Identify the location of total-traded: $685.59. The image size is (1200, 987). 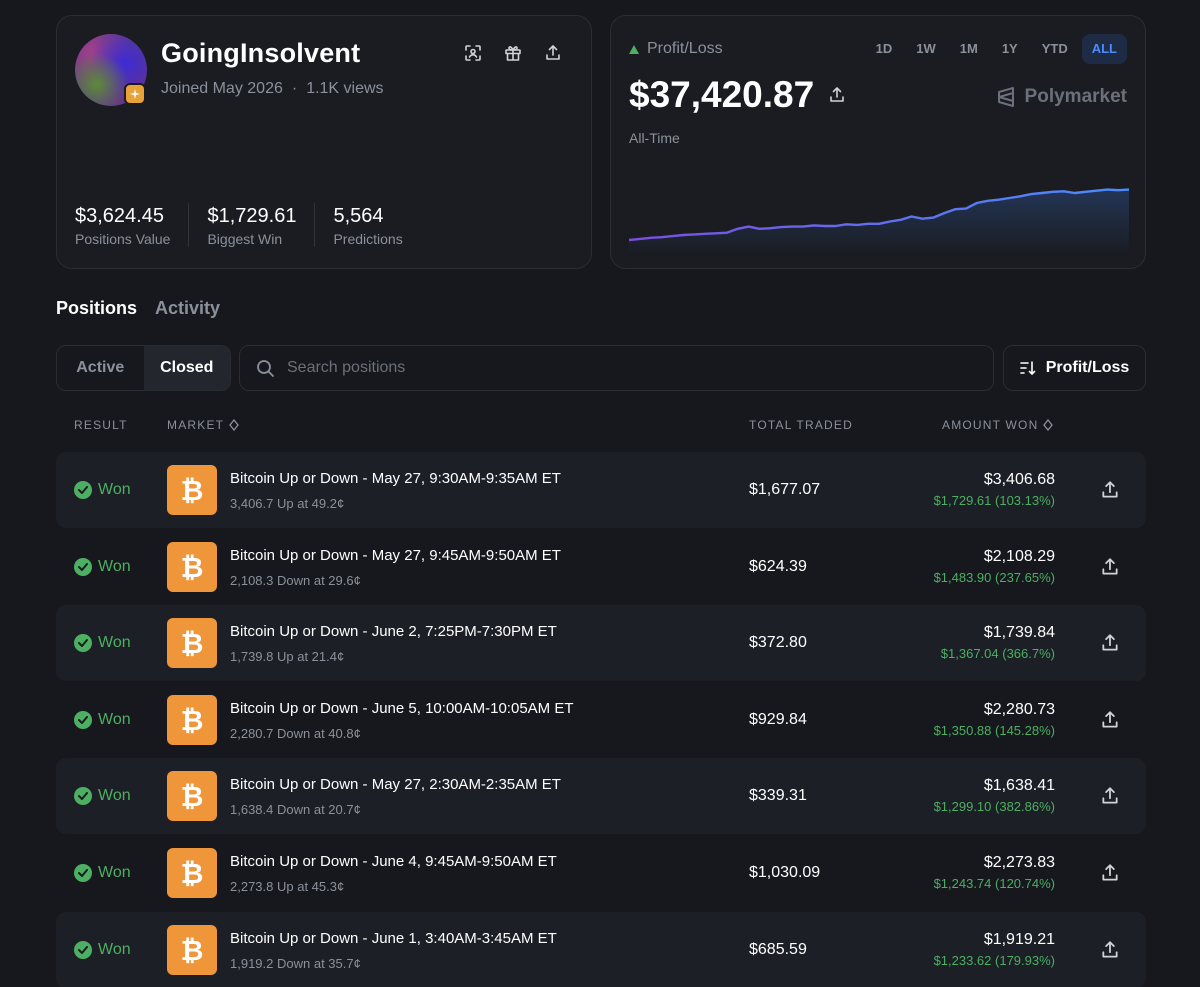
(778, 949).